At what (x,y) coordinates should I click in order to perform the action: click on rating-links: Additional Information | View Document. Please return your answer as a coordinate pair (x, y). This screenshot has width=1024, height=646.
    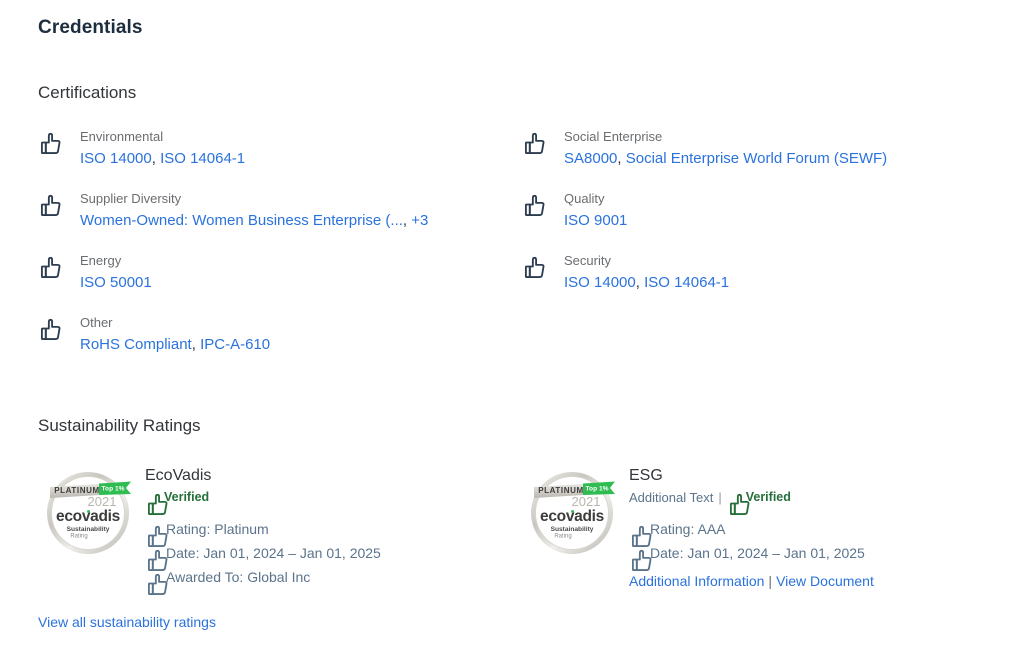
    Looking at the image, I should click on (751, 581).